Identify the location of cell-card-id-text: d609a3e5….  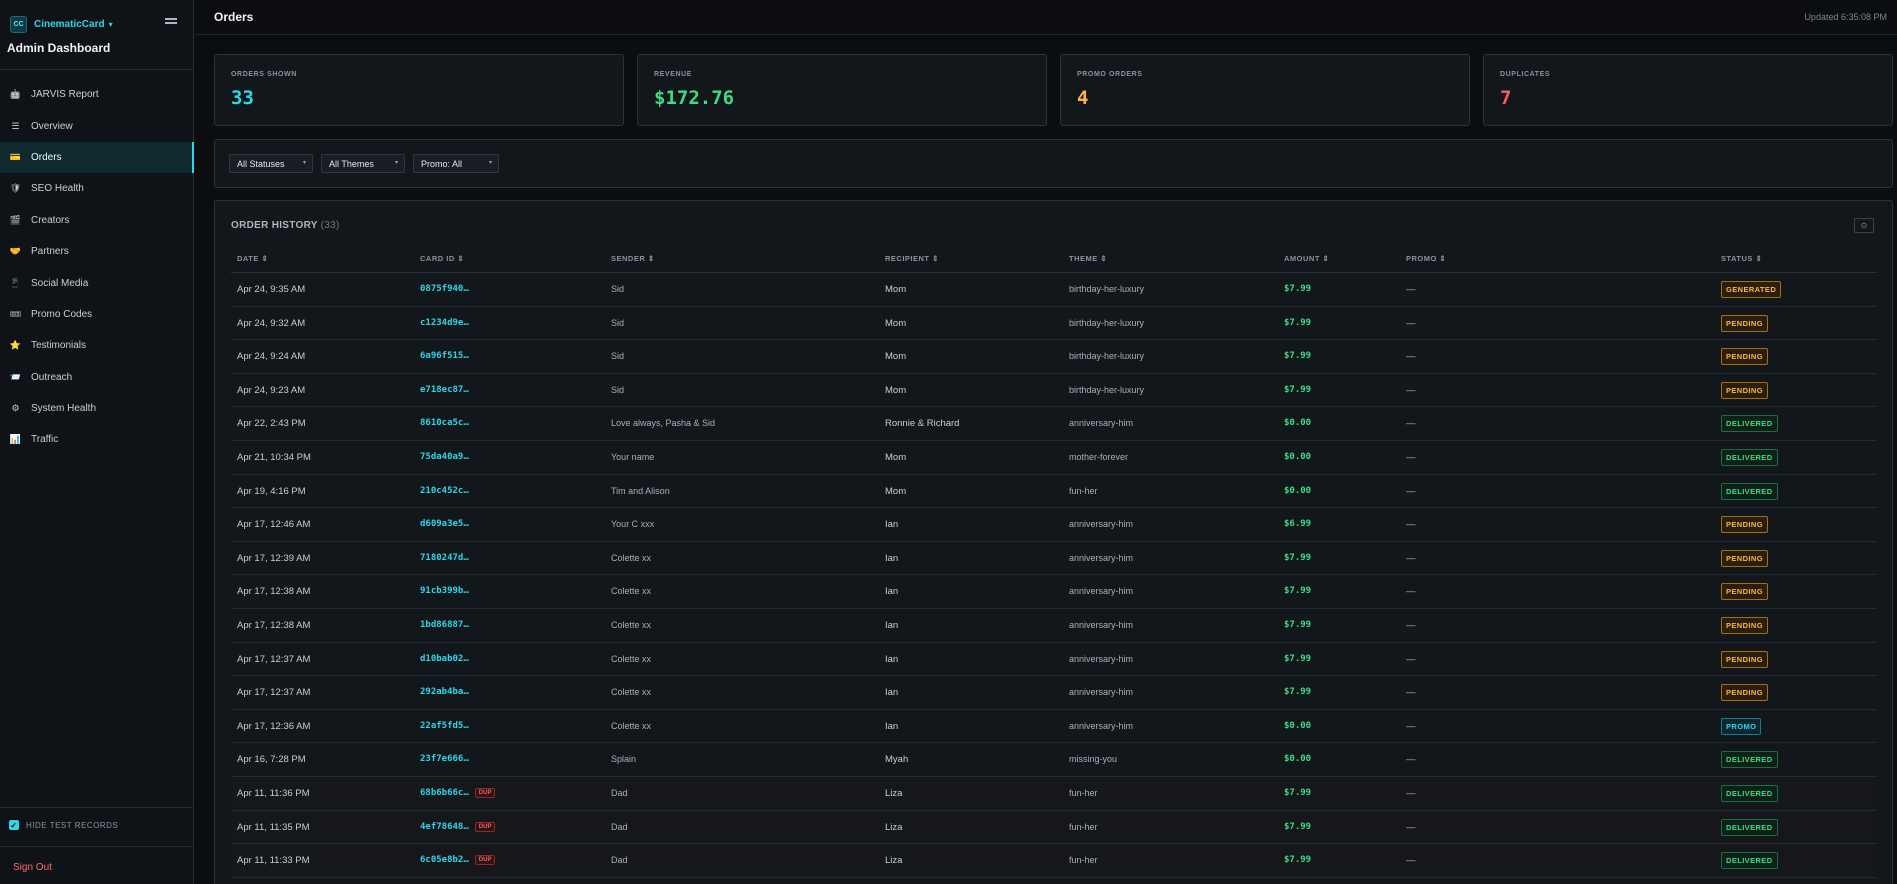
(444, 524).